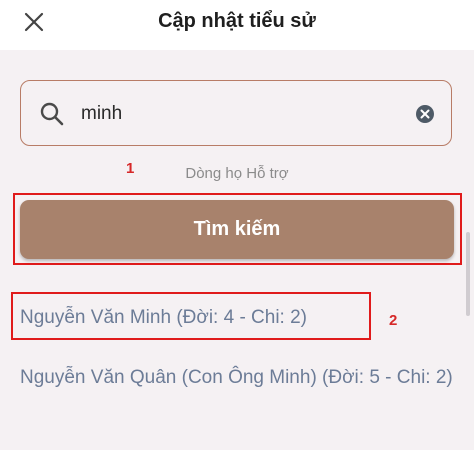 The height and width of the screenshot is (450, 474). I want to click on app-header: Cập nhật tiểu sử, so click(237, 25).